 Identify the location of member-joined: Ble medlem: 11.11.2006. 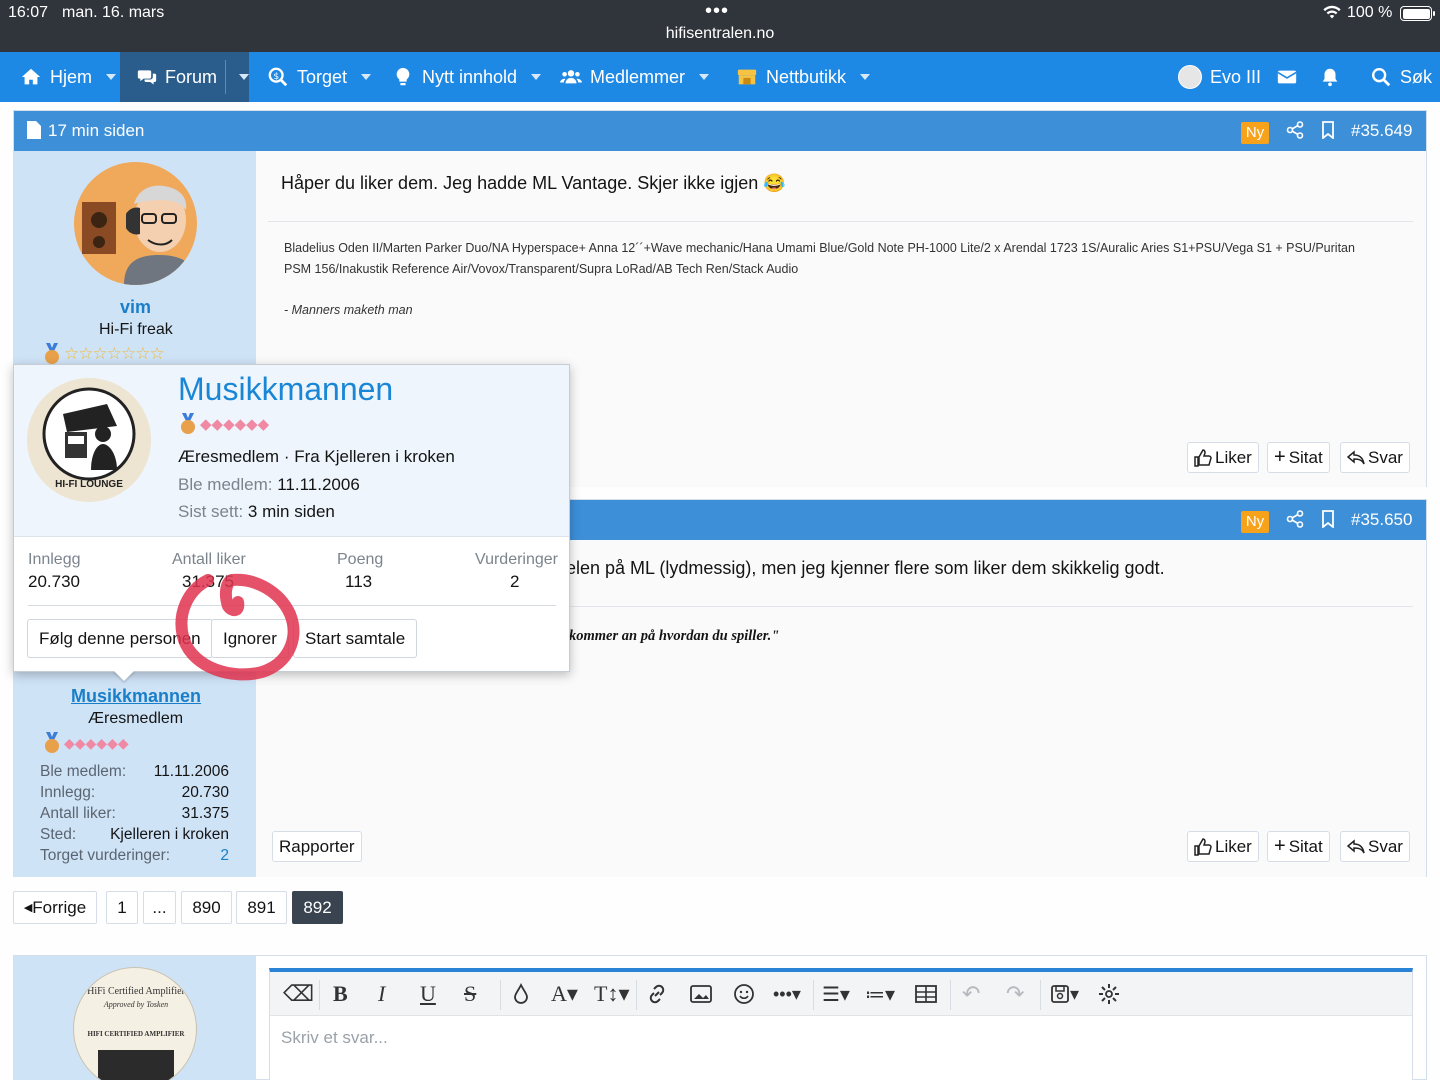
(269, 484).